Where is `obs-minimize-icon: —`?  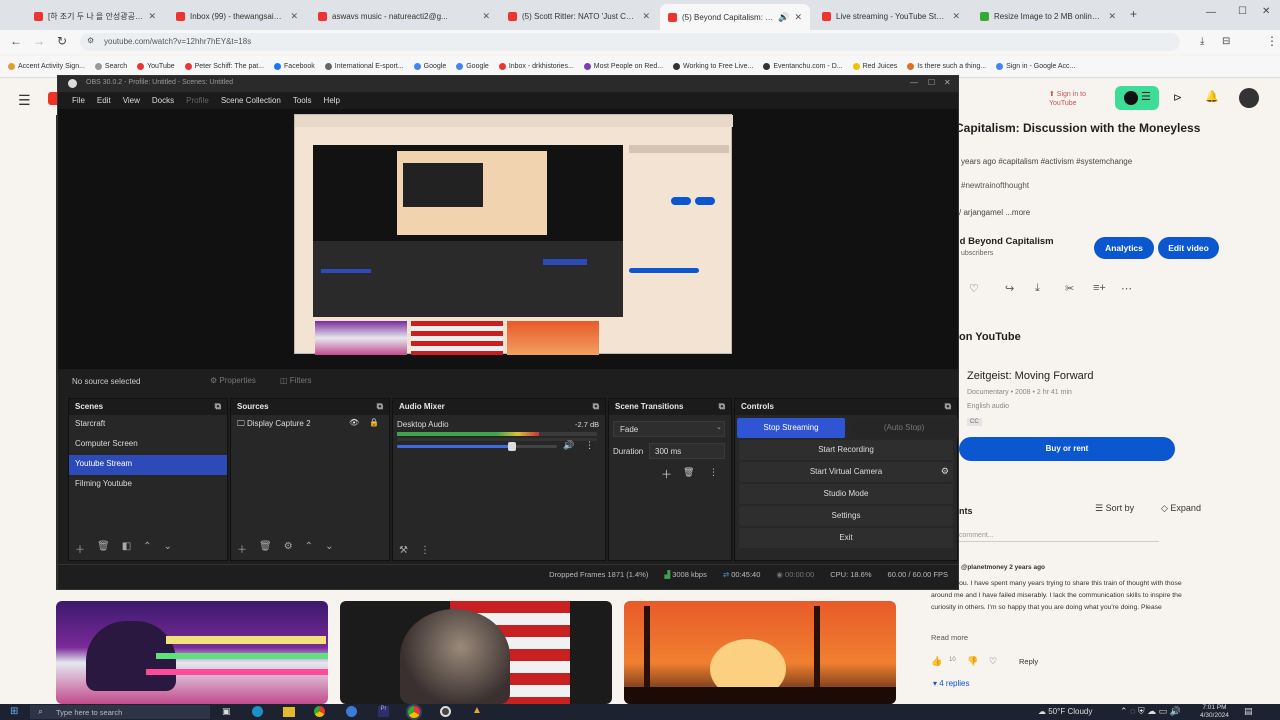 obs-minimize-icon: — is located at coordinates (914, 82).